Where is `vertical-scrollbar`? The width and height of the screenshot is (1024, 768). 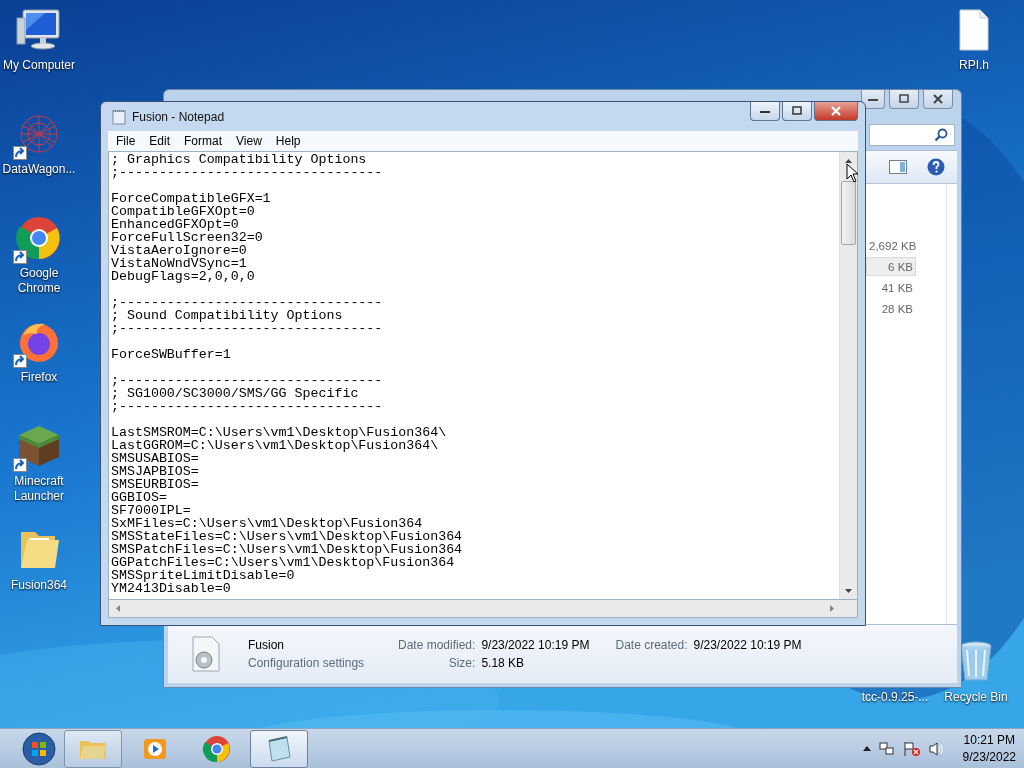 vertical-scrollbar is located at coordinates (848, 375).